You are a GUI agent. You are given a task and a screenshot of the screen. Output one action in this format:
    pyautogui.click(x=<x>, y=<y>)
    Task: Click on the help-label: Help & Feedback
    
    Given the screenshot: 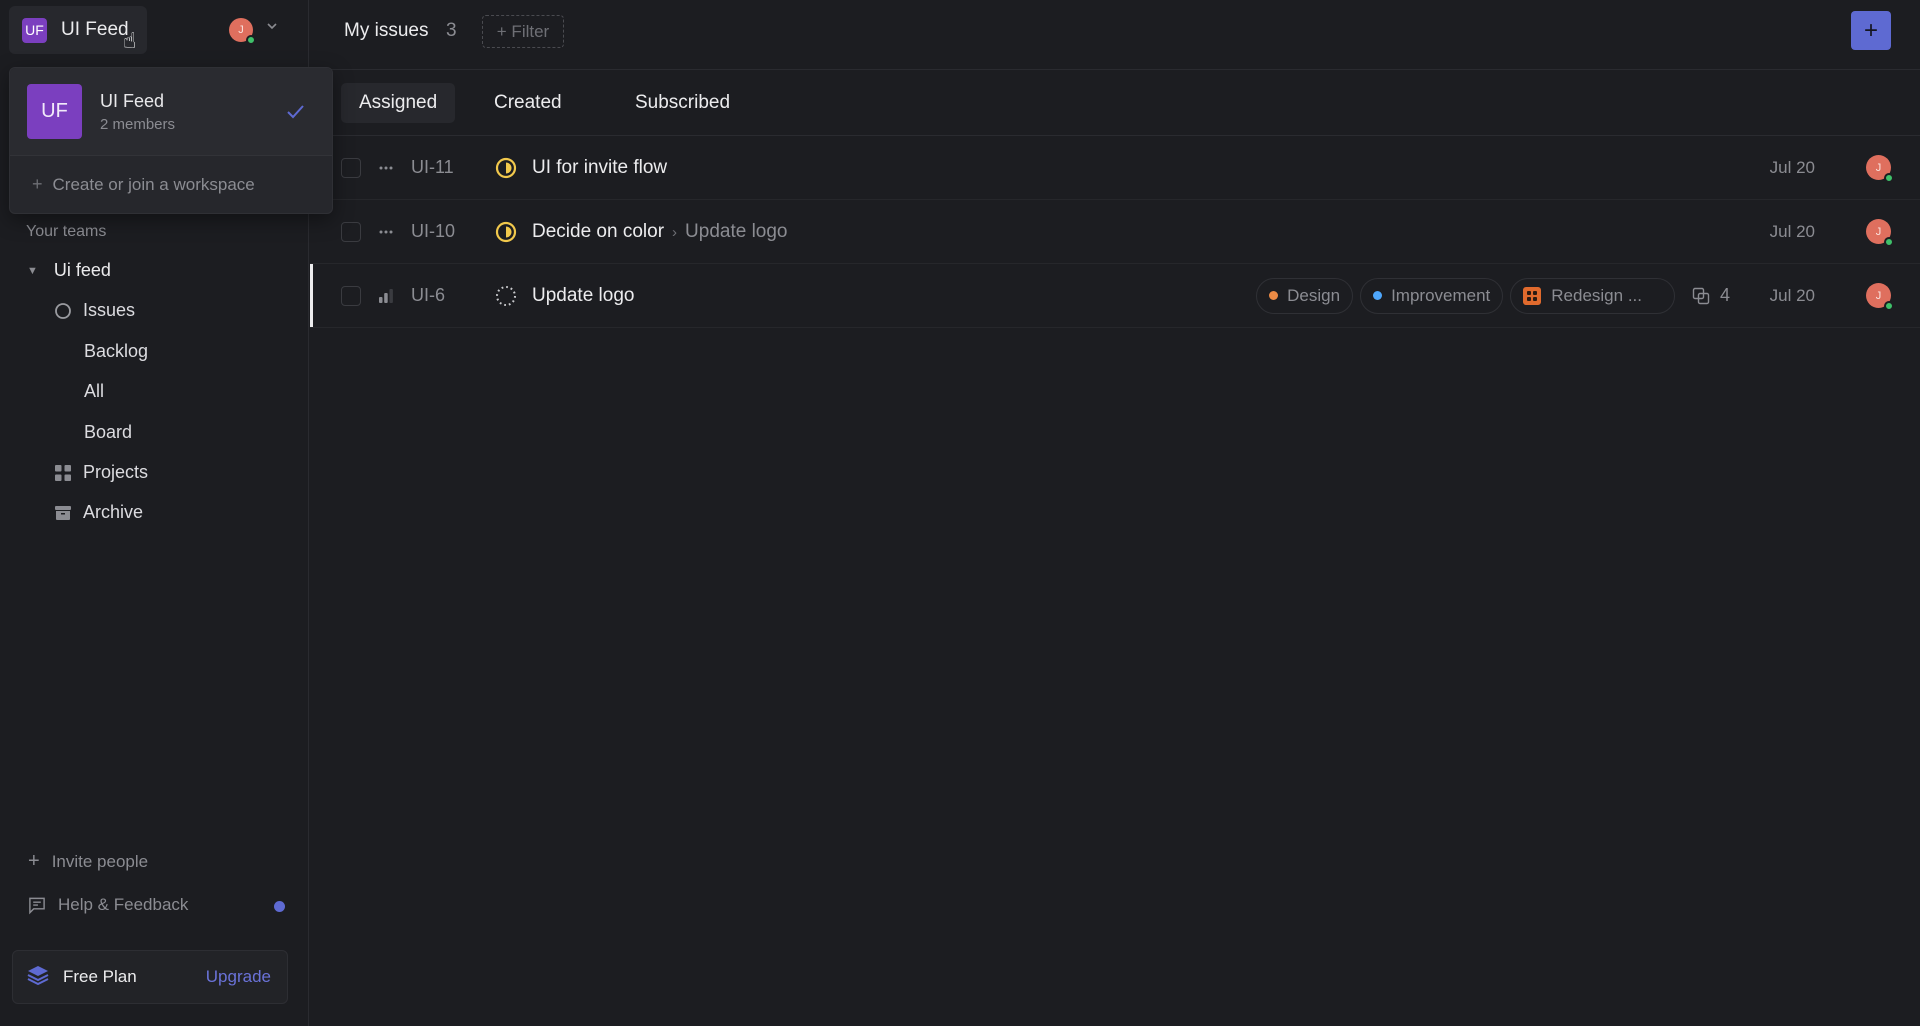 What is the action you would take?
    pyautogui.click(x=123, y=904)
    